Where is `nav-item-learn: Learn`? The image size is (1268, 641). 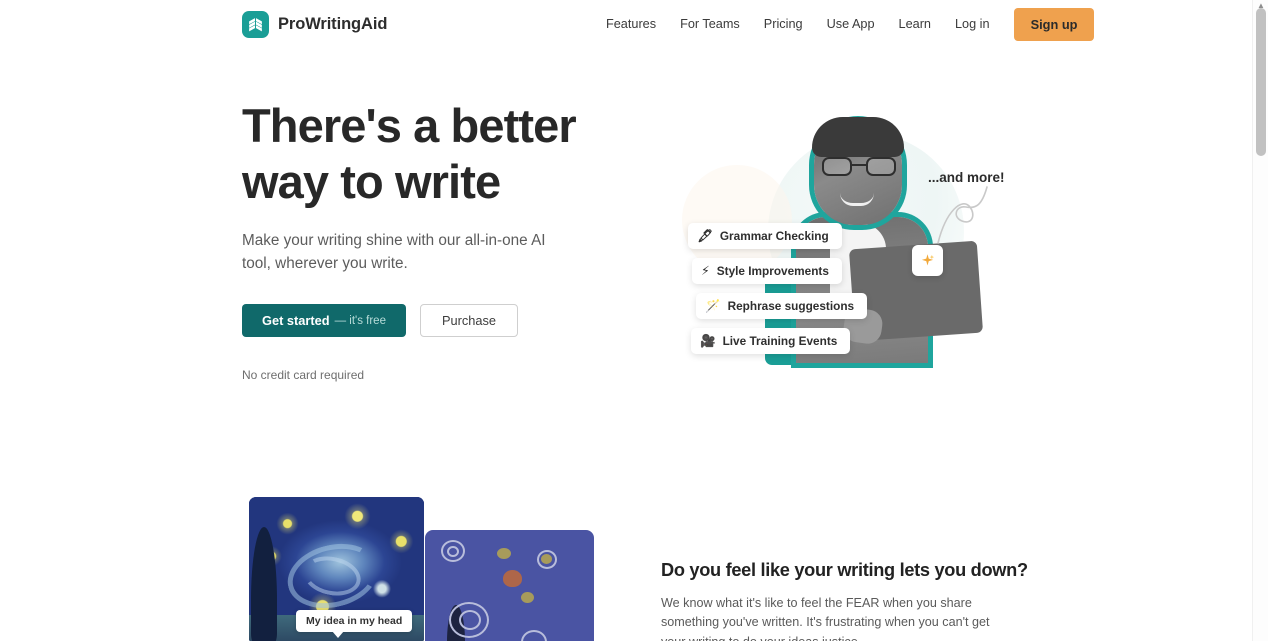 nav-item-learn: Learn is located at coordinates (915, 24).